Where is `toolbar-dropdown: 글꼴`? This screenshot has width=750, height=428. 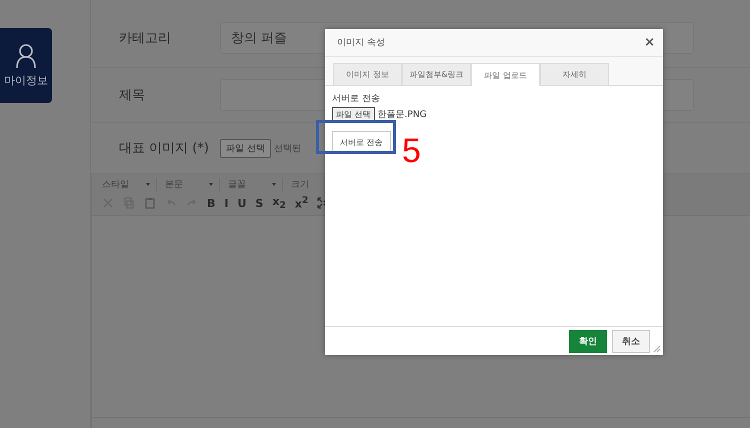
toolbar-dropdown: 글꼴 is located at coordinates (255, 184).